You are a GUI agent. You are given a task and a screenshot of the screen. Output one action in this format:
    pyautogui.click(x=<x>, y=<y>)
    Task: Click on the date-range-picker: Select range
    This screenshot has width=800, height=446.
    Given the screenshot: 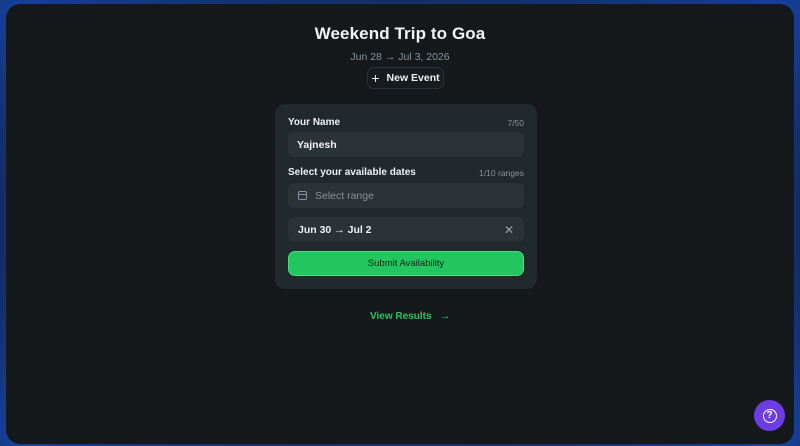 What is the action you would take?
    pyautogui.click(x=406, y=195)
    